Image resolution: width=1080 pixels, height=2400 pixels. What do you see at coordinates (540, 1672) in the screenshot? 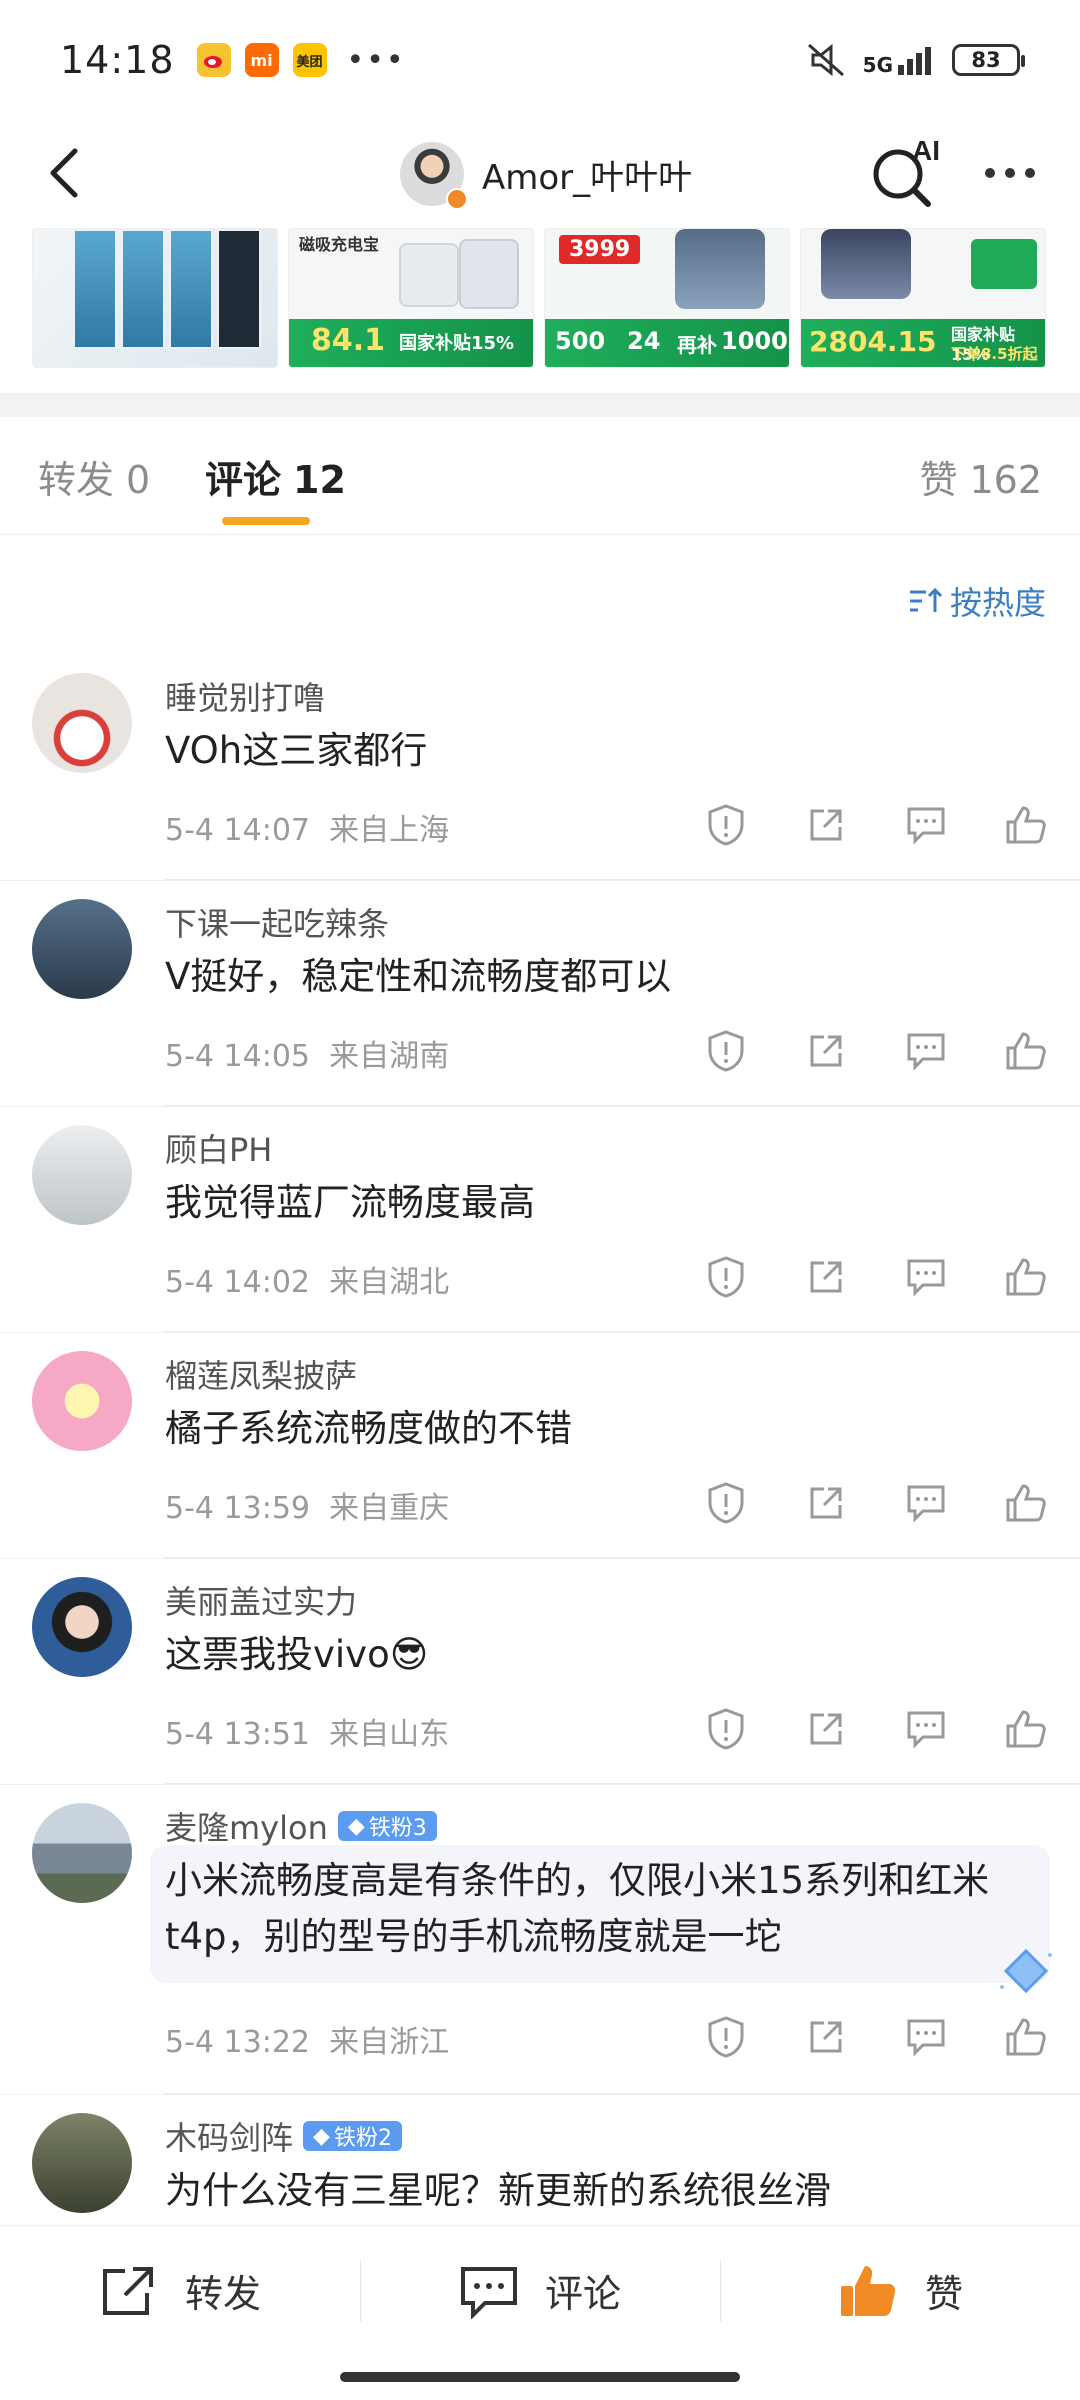
I see `comment-item: 美丽盖过实力 这票我投vivo😎 5-4 13:51 来自山东` at bounding box center [540, 1672].